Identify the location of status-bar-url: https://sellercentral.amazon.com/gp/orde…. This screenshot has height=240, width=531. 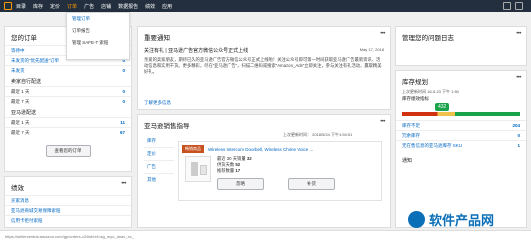
(265, 235).